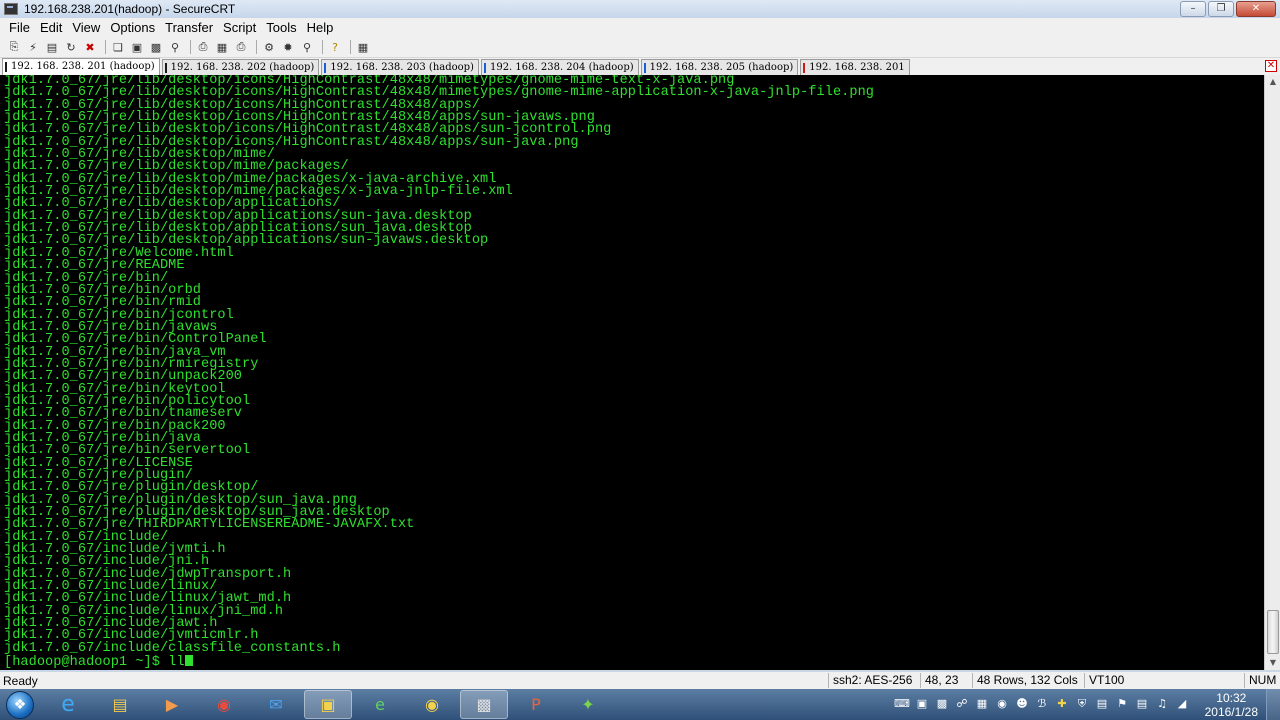  I want to click on session-options-icon: ⚙, so click(269, 47).